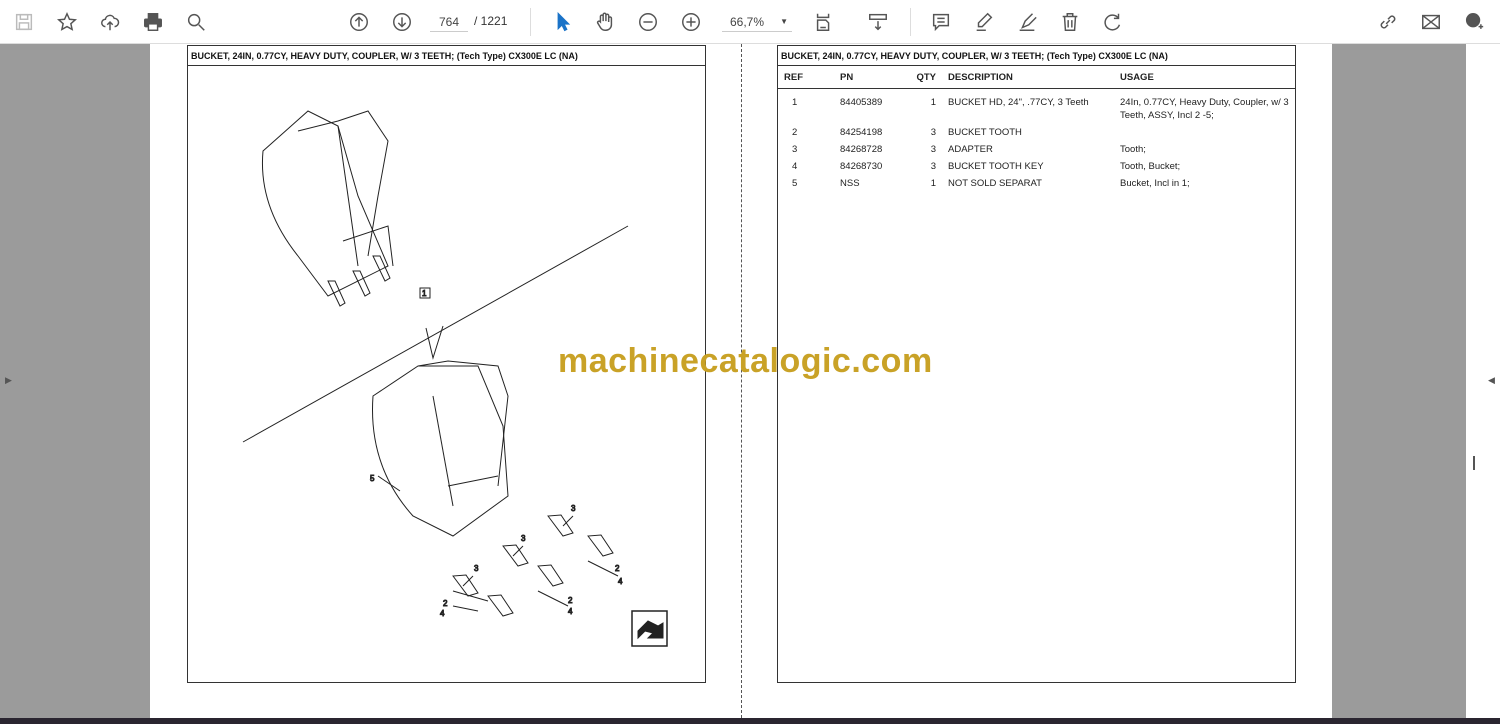 The height and width of the screenshot is (724, 1500). Describe the element at coordinates (1070, 22) in the screenshot. I see `delete-icon` at that location.